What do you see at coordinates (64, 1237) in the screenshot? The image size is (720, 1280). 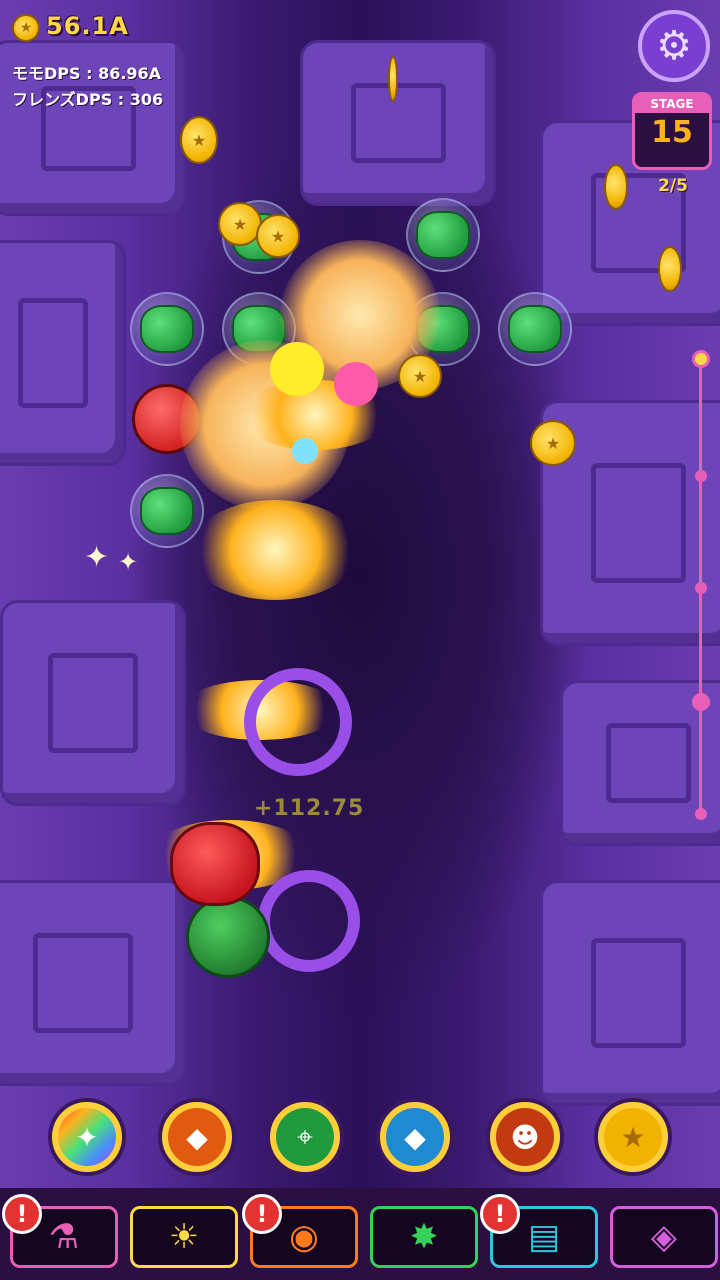 I see `upgrade-potion-icon: ⚗` at bounding box center [64, 1237].